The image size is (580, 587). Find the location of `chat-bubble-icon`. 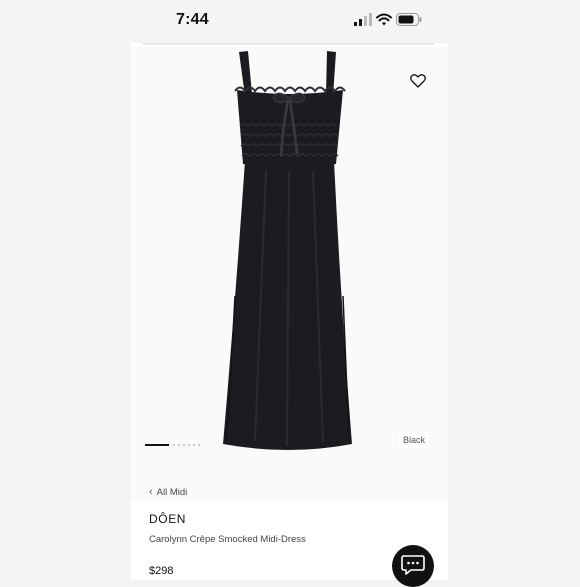

chat-bubble-icon is located at coordinates (413, 565).